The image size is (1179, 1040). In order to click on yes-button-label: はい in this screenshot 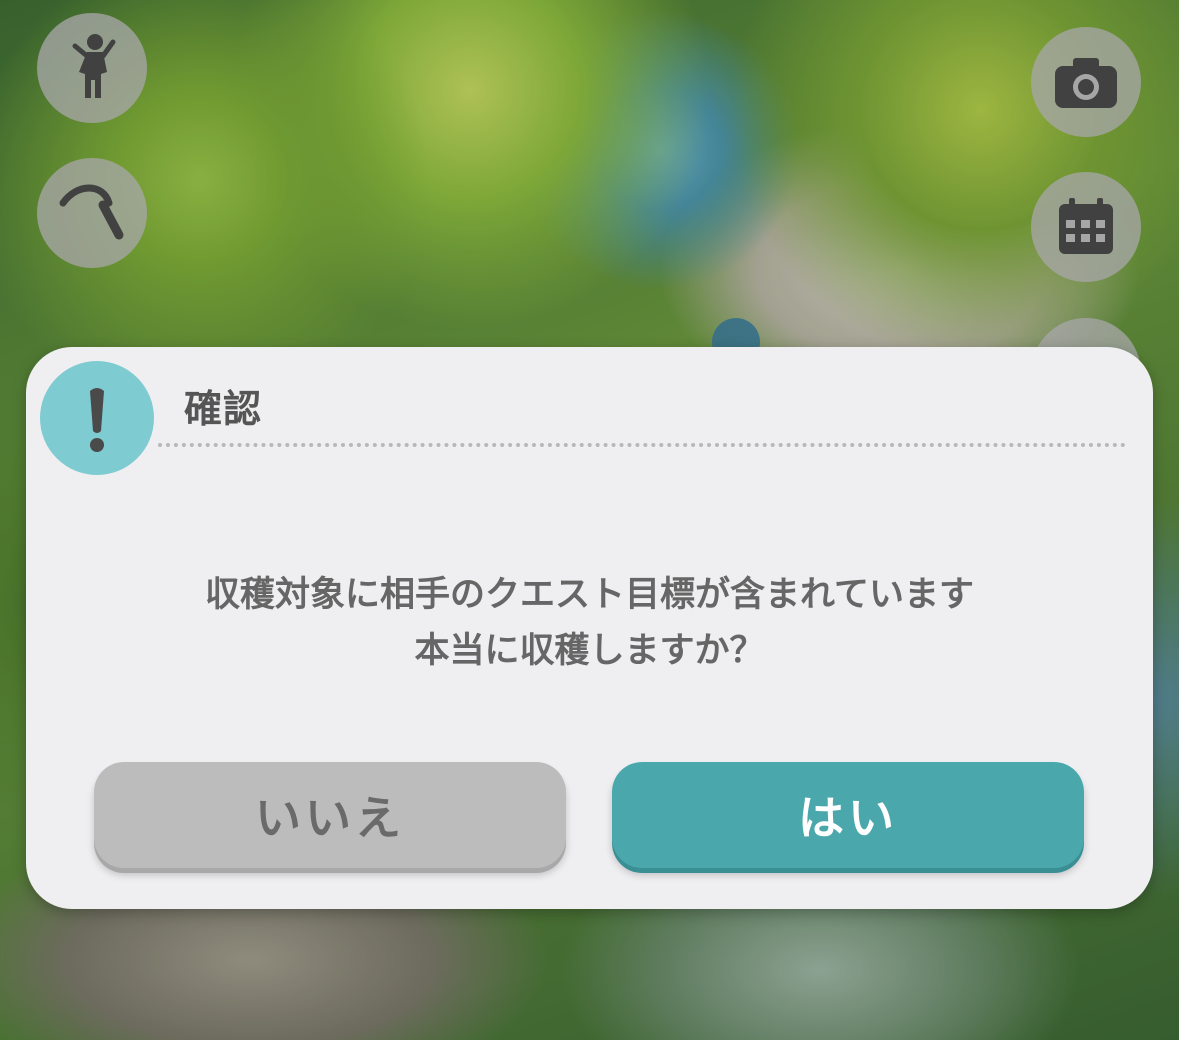, I will do `click(848, 818)`.